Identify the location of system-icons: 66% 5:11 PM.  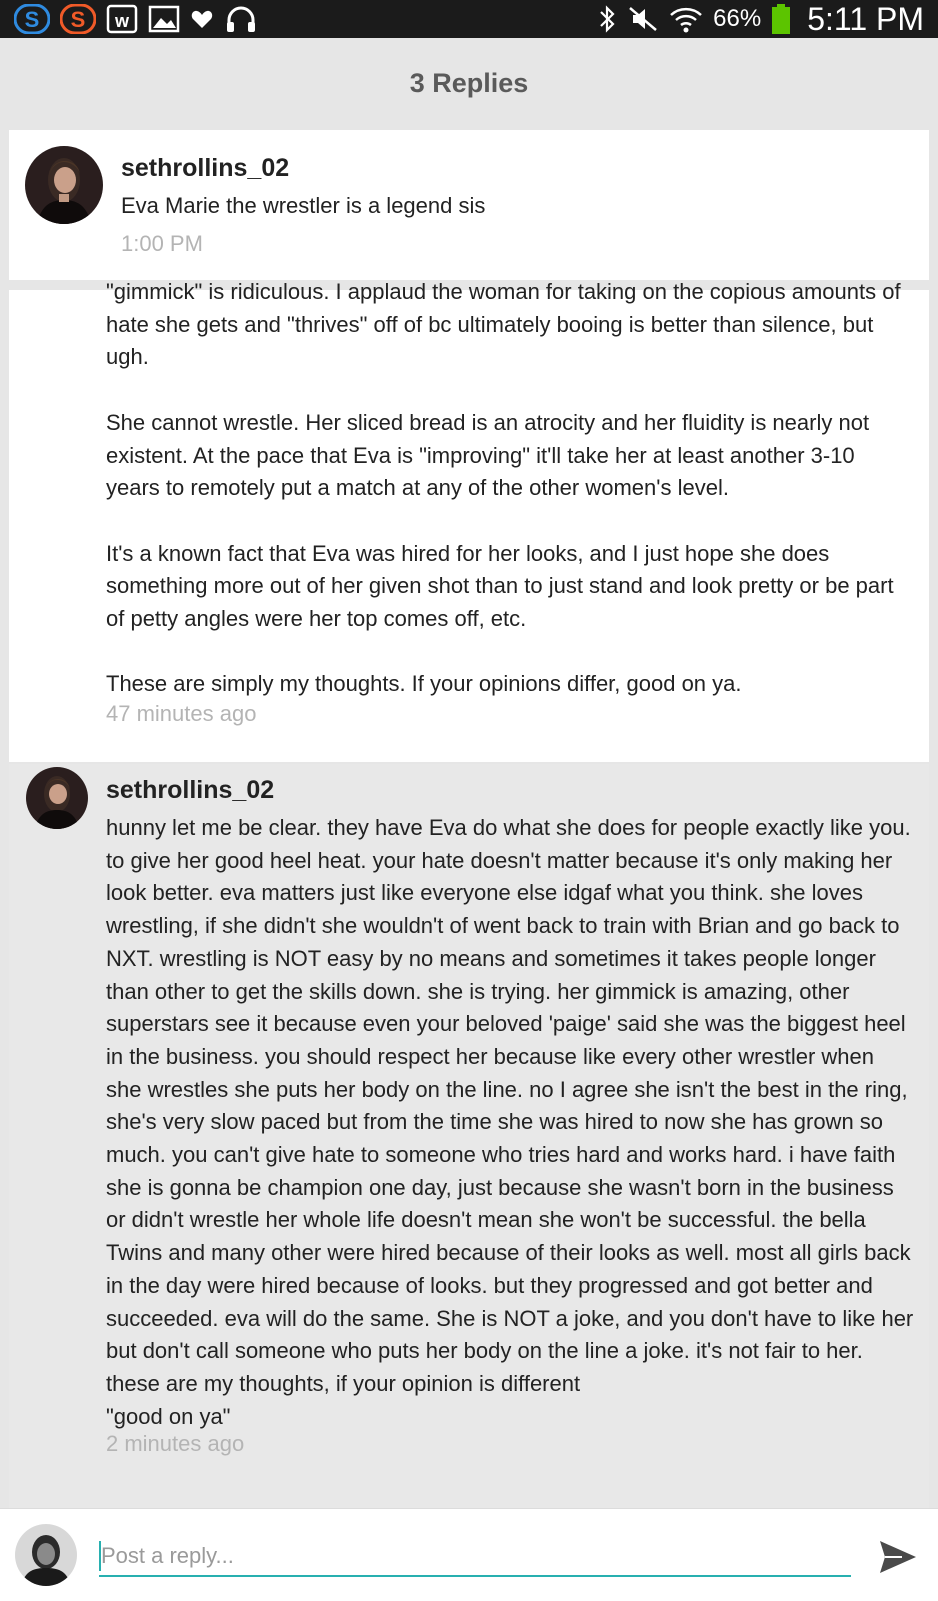
(760, 19).